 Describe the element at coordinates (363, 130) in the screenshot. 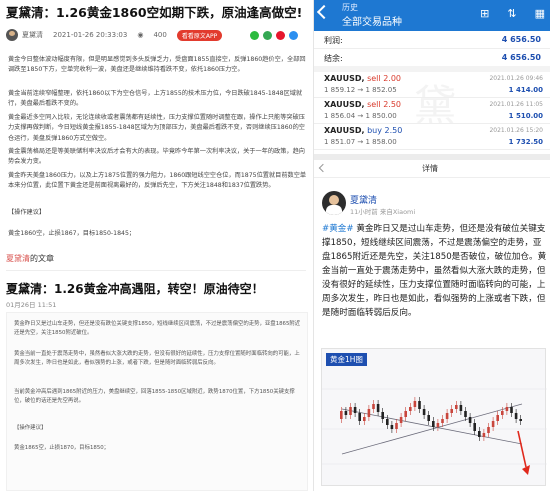

I see `order-title: XAUUSD, buy 2.50` at that location.